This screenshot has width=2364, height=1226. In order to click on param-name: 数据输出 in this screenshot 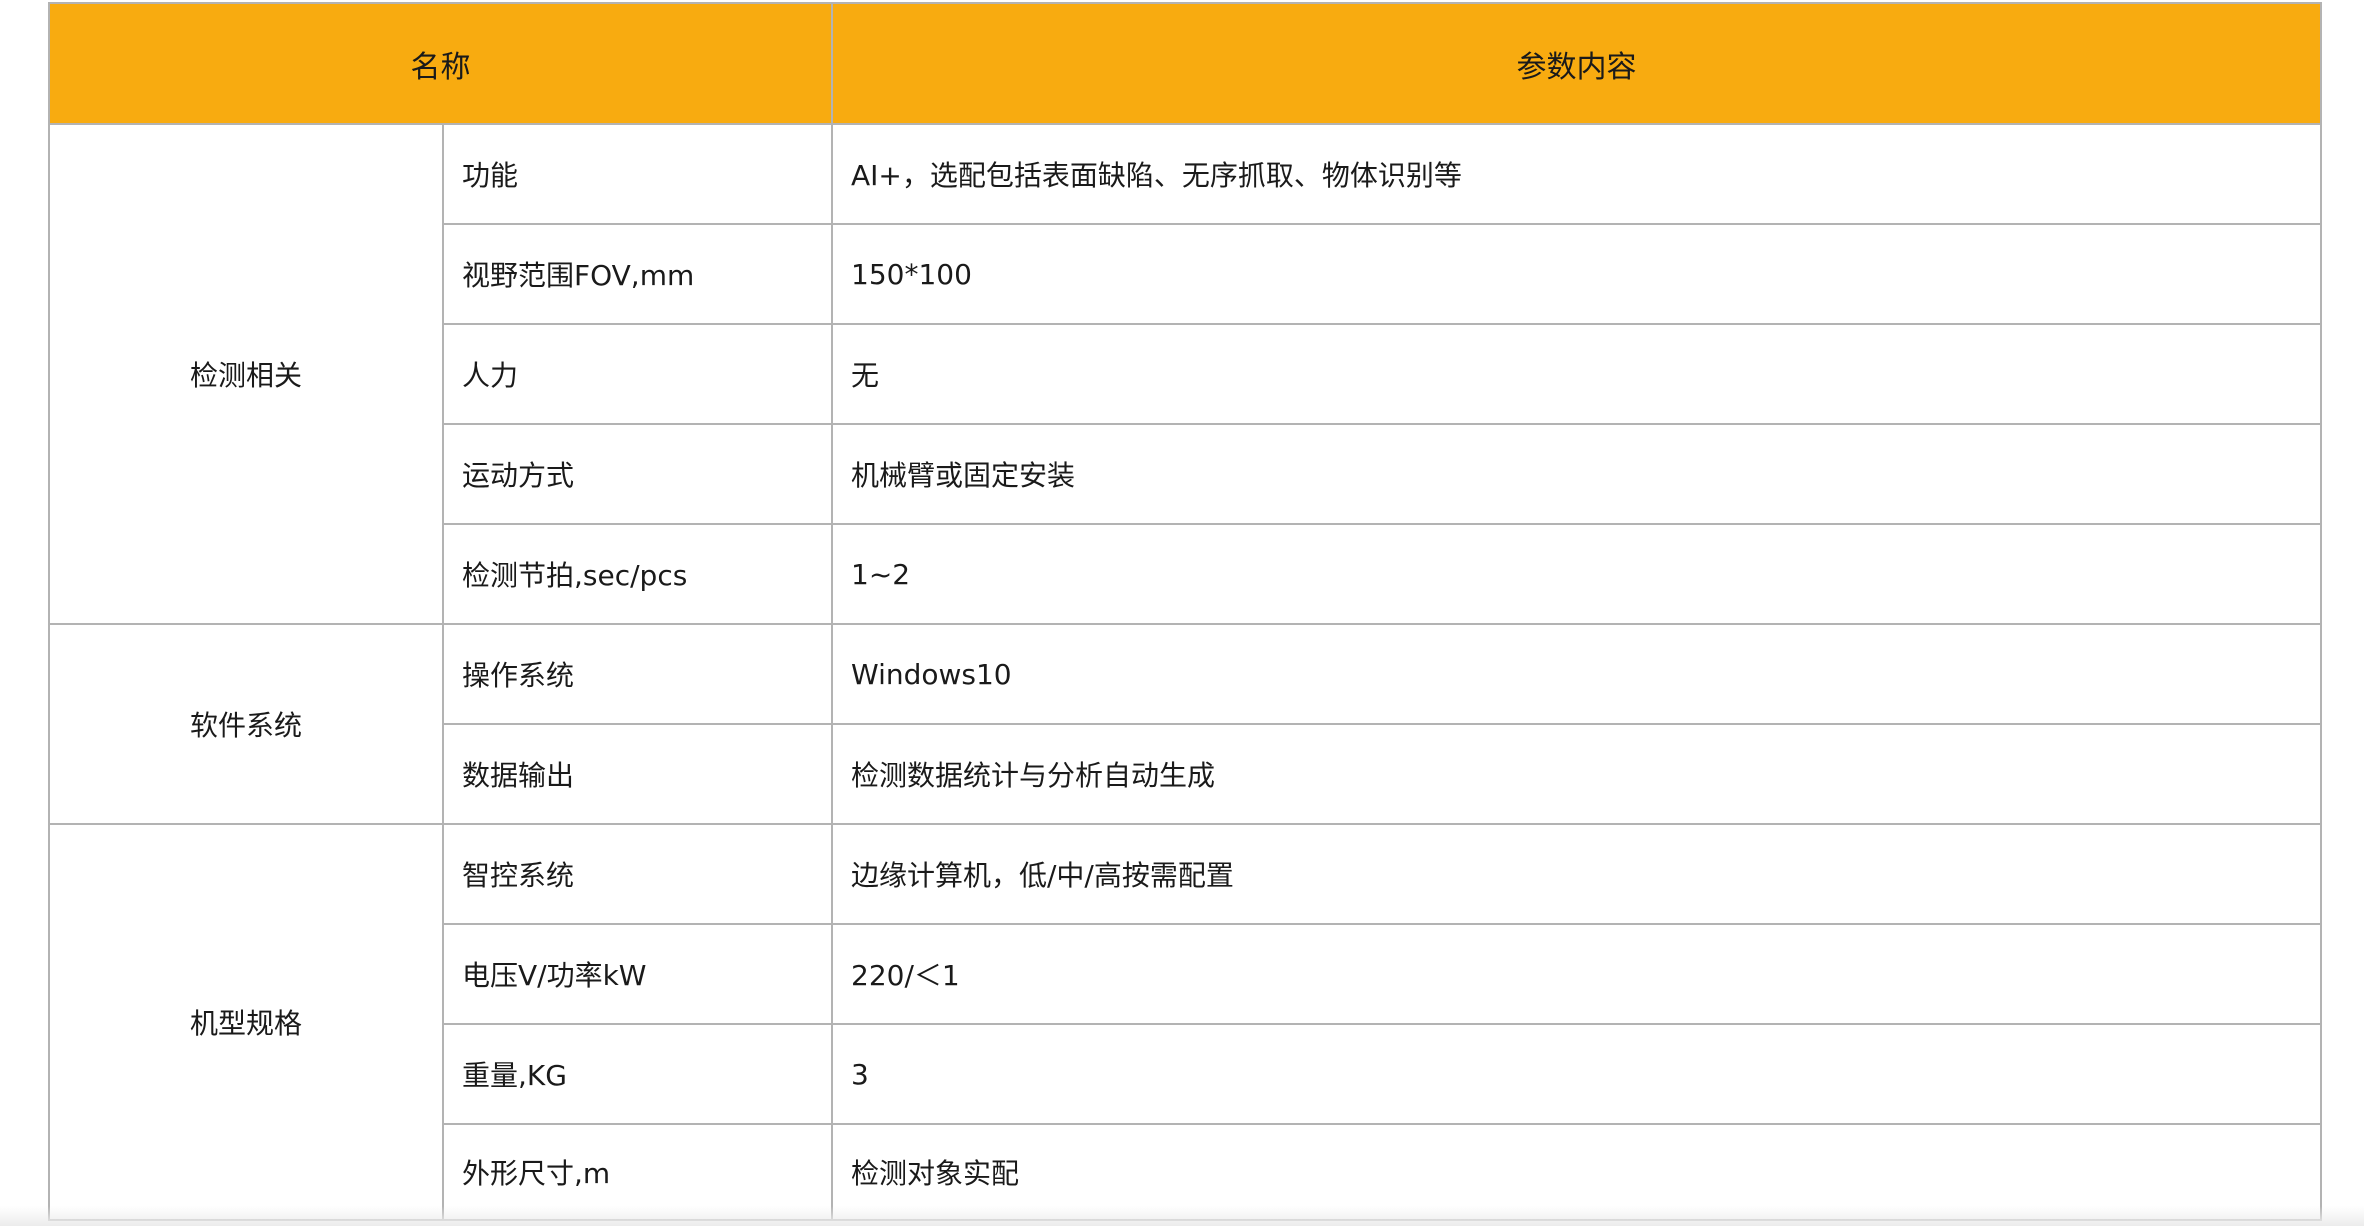, I will do `click(637, 774)`.